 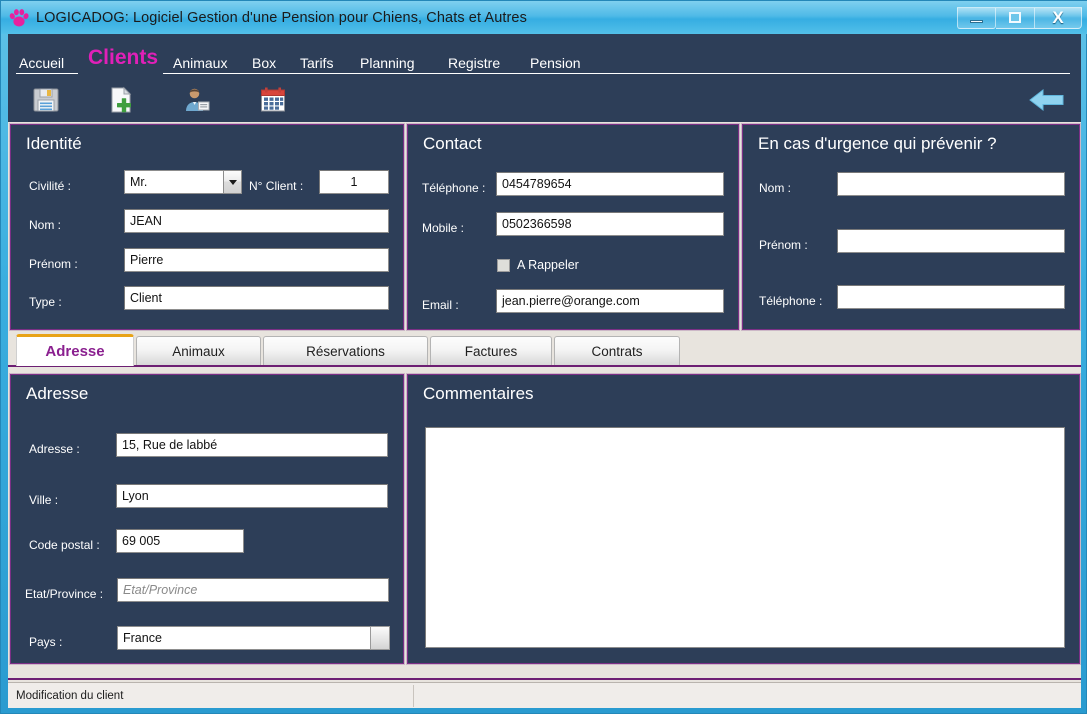 I want to click on email-field: jean.pierre@orange.com, so click(x=610, y=301).